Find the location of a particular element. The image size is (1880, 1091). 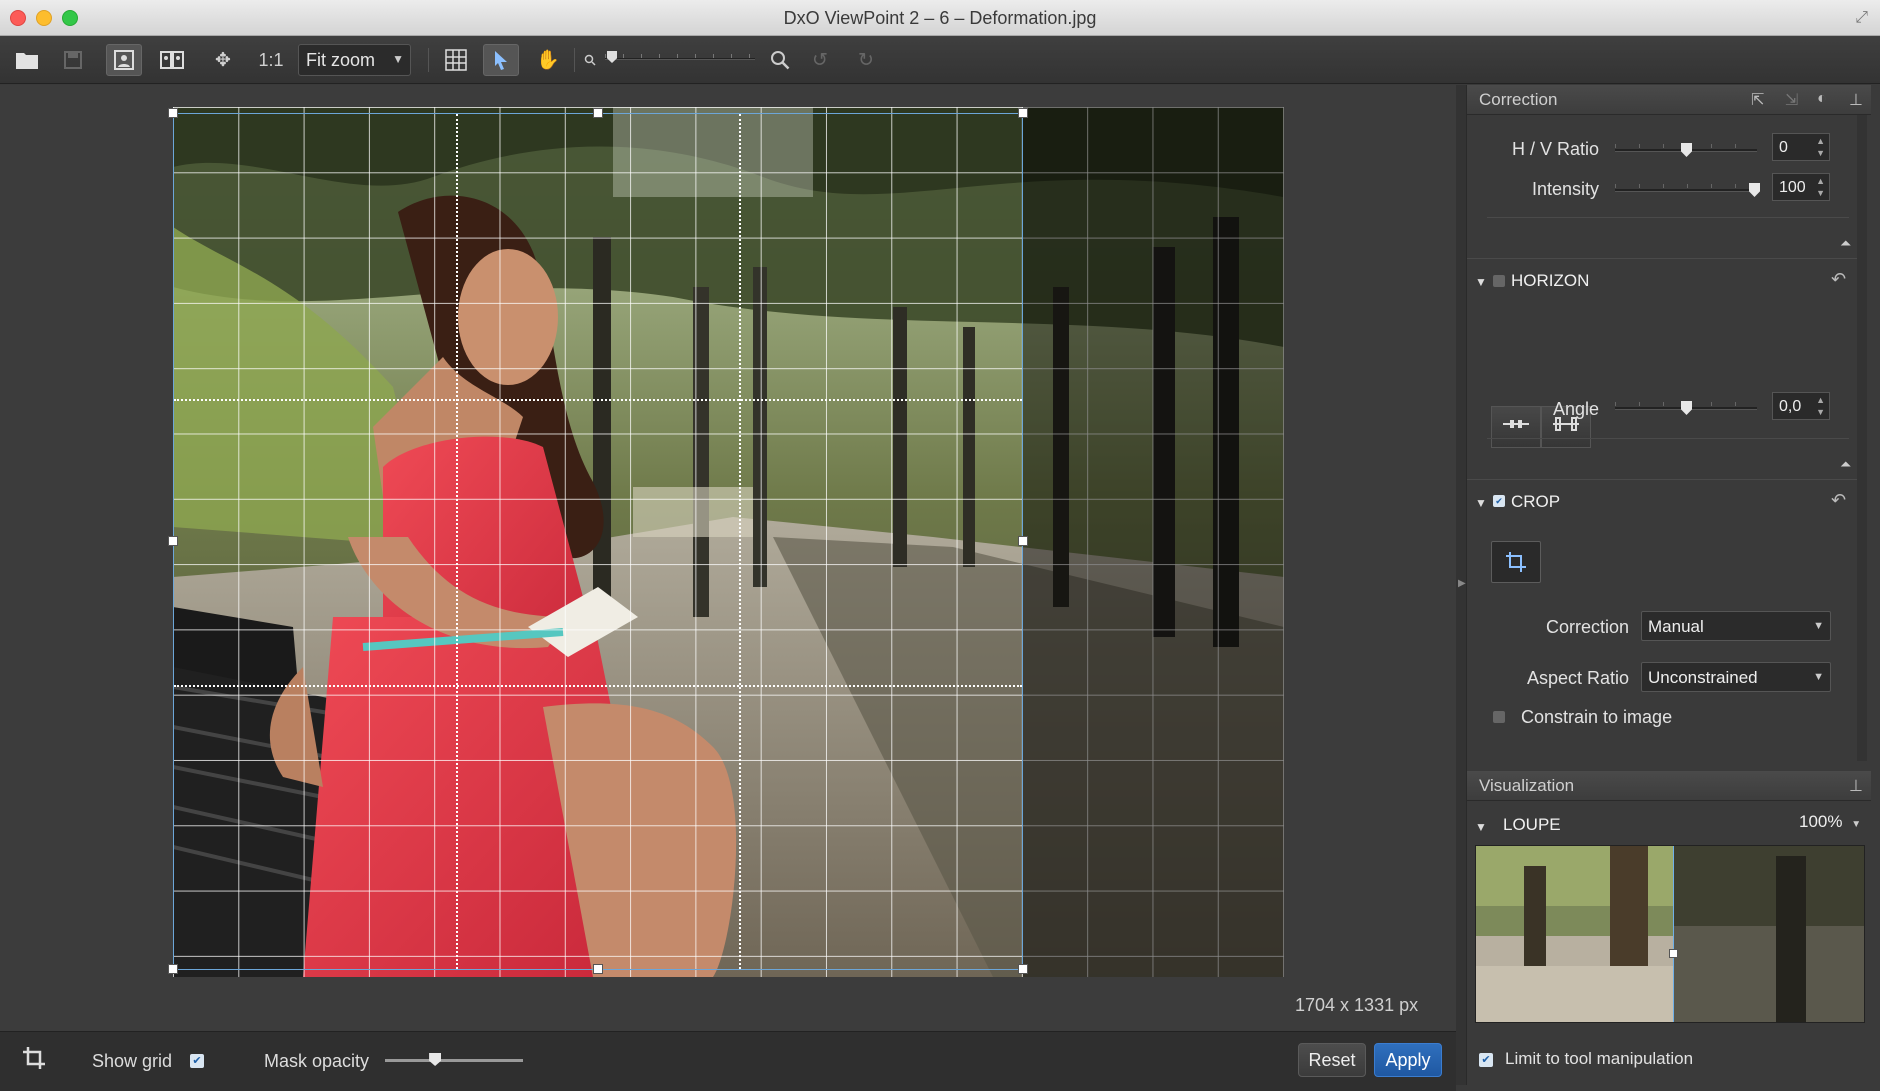

chevron-right-icon: ▶ is located at coordinates (1462, 583).